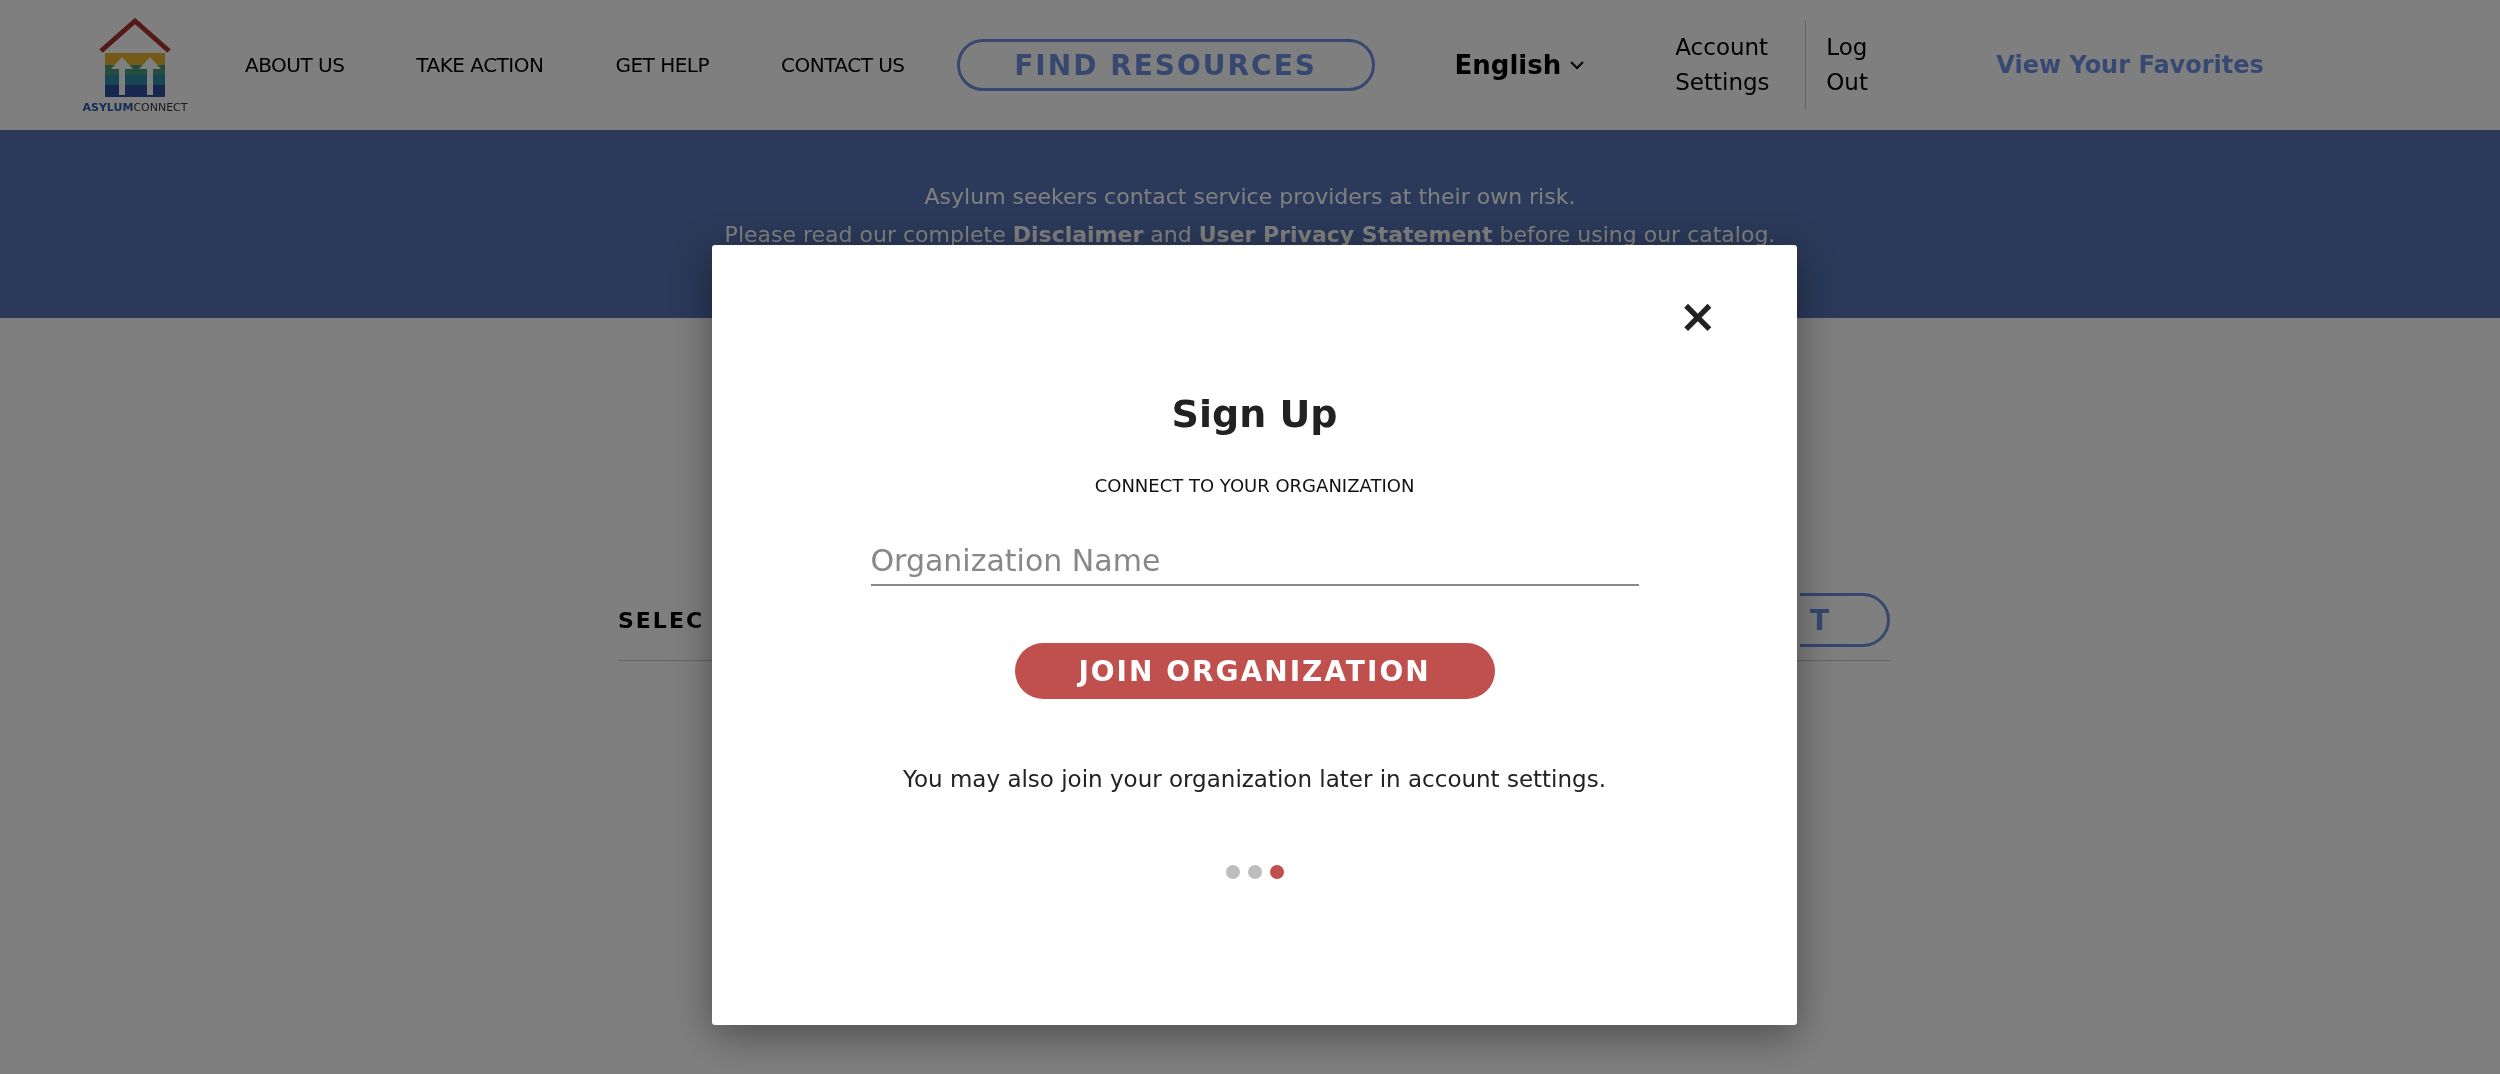 This screenshot has height=1074, width=2500. I want to click on nav-link: GET HELP, so click(662, 65).